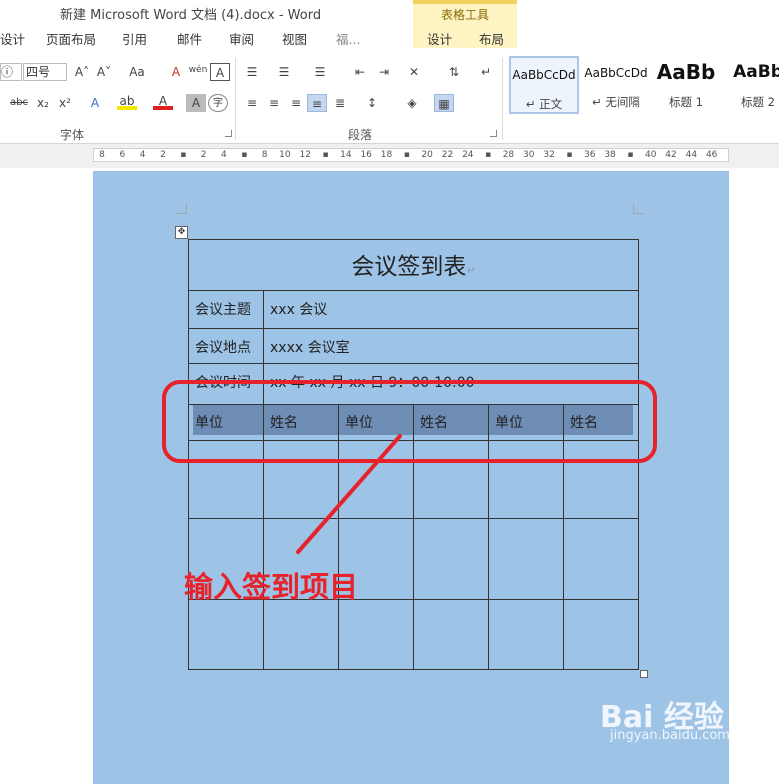 This screenshot has width=779, height=784. Describe the element at coordinates (491, 38) in the screenshot. I see `tab-table-layout: 布局` at that location.